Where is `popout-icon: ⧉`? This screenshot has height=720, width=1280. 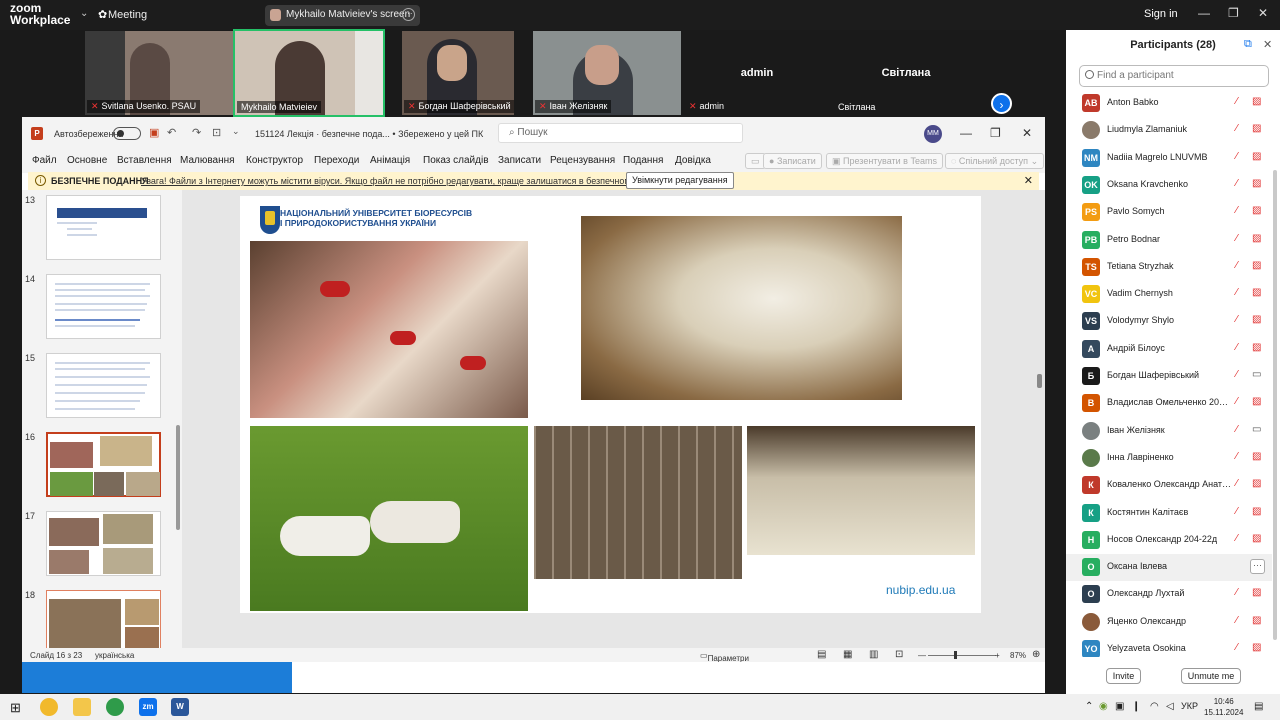
popout-icon: ⧉ is located at coordinates (1248, 44).